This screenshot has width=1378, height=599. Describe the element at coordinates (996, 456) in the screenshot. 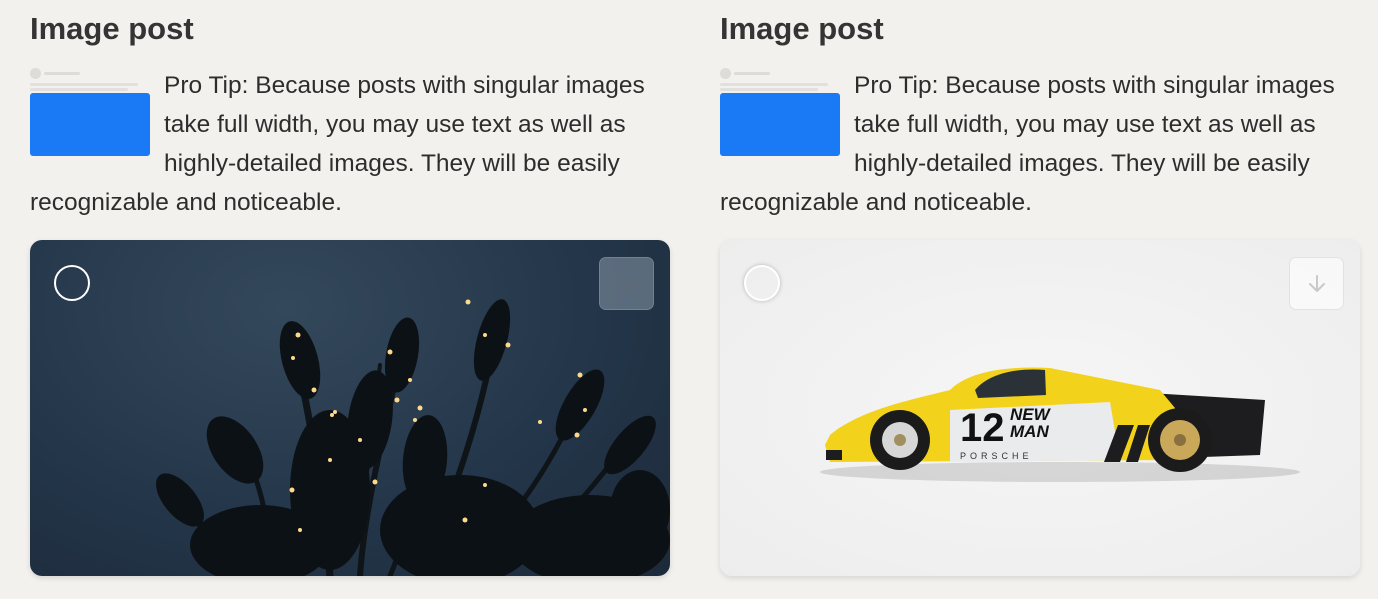

I see `car-brand: PORSCHE` at that location.